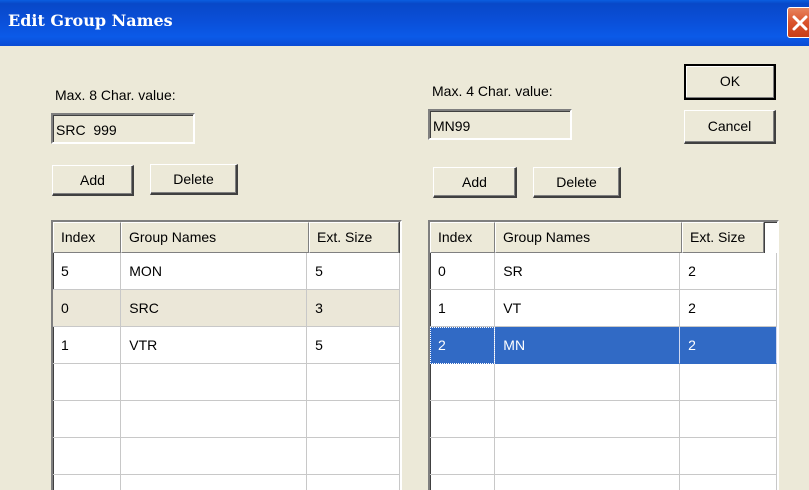 Image resolution: width=809 pixels, height=490 pixels. Describe the element at coordinates (475, 182) in the screenshot. I see `right-add-button: Add` at that location.